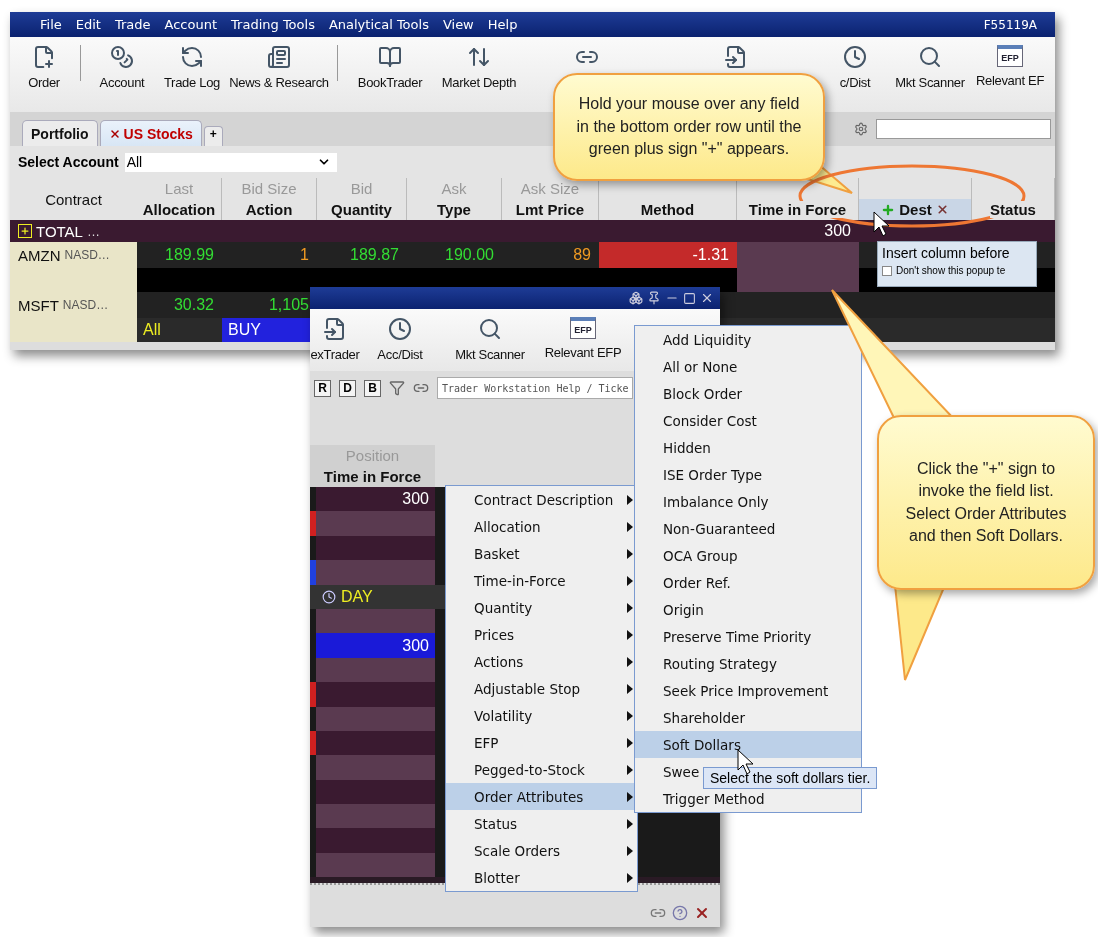 The height and width of the screenshot is (937, 1098). Describe the element at coordinates (362, 209) in the screenshot. I see `column-header: Quantity` at that location.